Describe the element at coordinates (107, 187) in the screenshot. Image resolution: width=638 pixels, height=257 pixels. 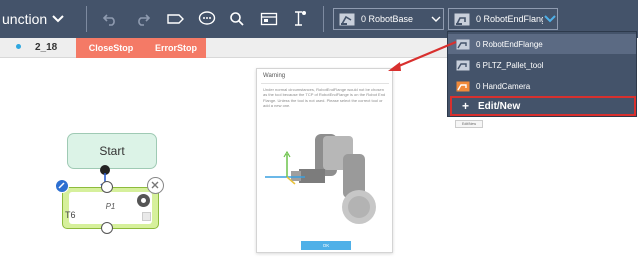
I see `input-port` at that location.